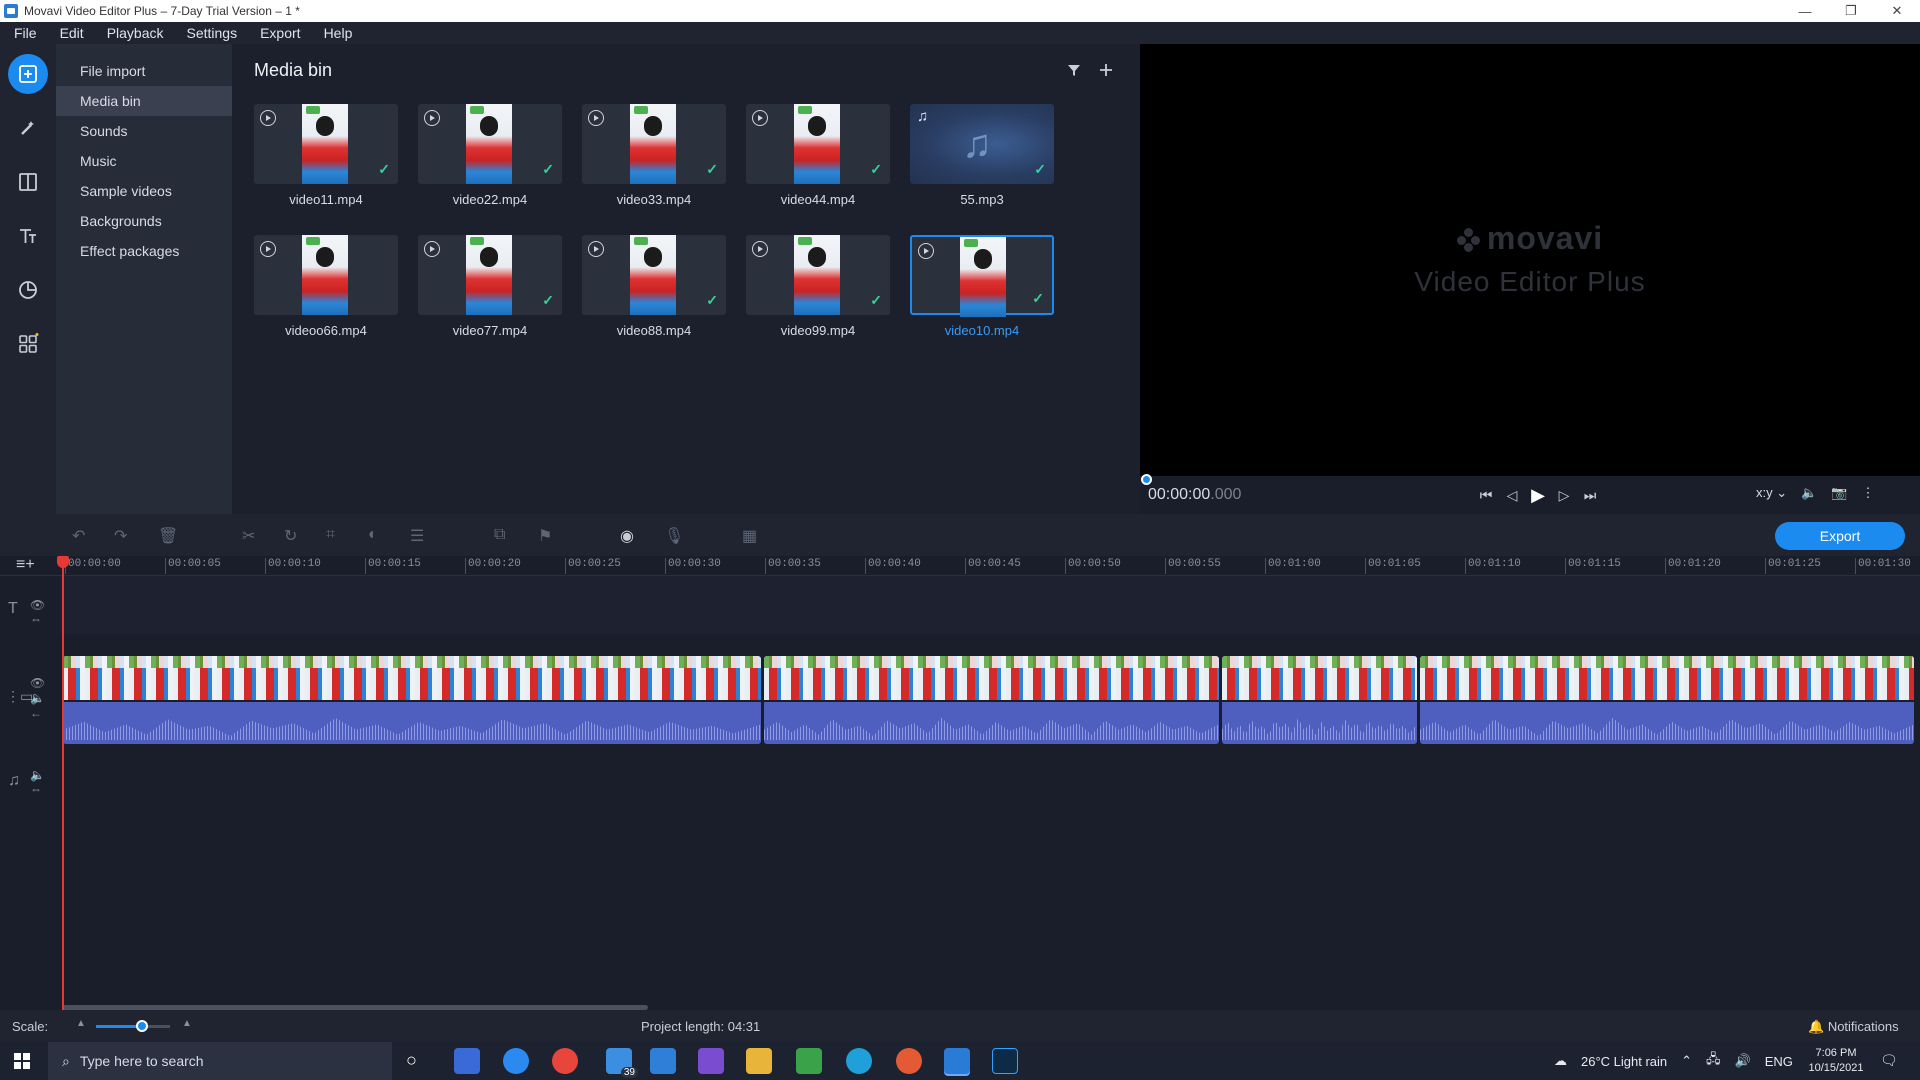 Image resolution: width=1920 pixels, height=1080 pixels. I want to click on rotate-icon: ↻, so click(290, 536).